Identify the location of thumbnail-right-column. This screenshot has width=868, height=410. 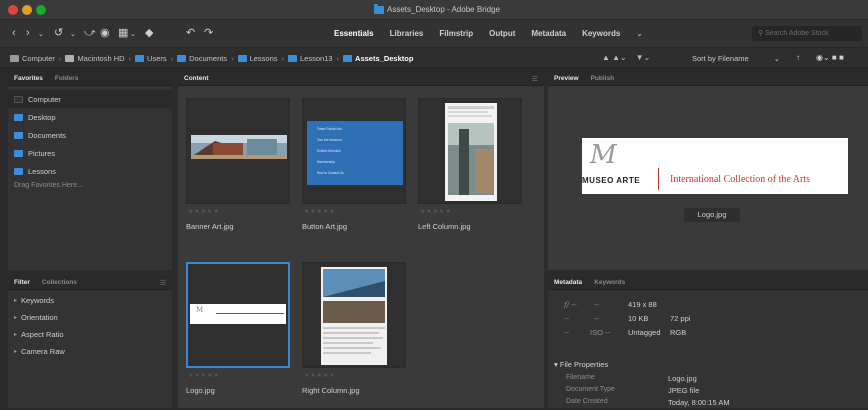
(354, 315).